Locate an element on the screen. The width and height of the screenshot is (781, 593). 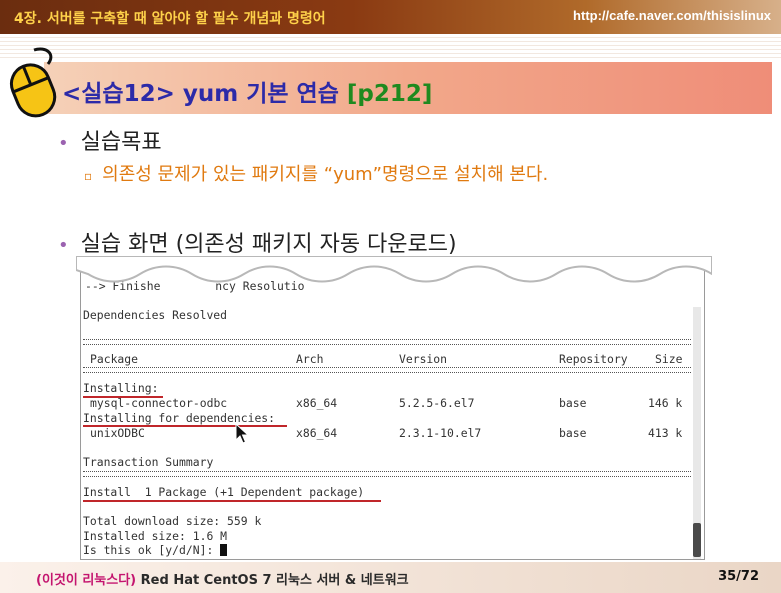
mouse-pointer-icon is located at coordinates (242, 433).